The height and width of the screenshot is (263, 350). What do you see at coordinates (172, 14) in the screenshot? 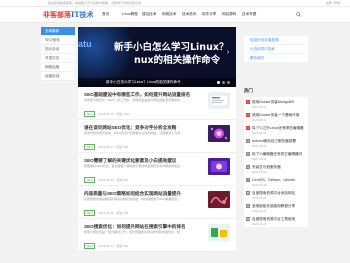
I see `nav-item-network: 网络技术` at bounding box center [172, 14].